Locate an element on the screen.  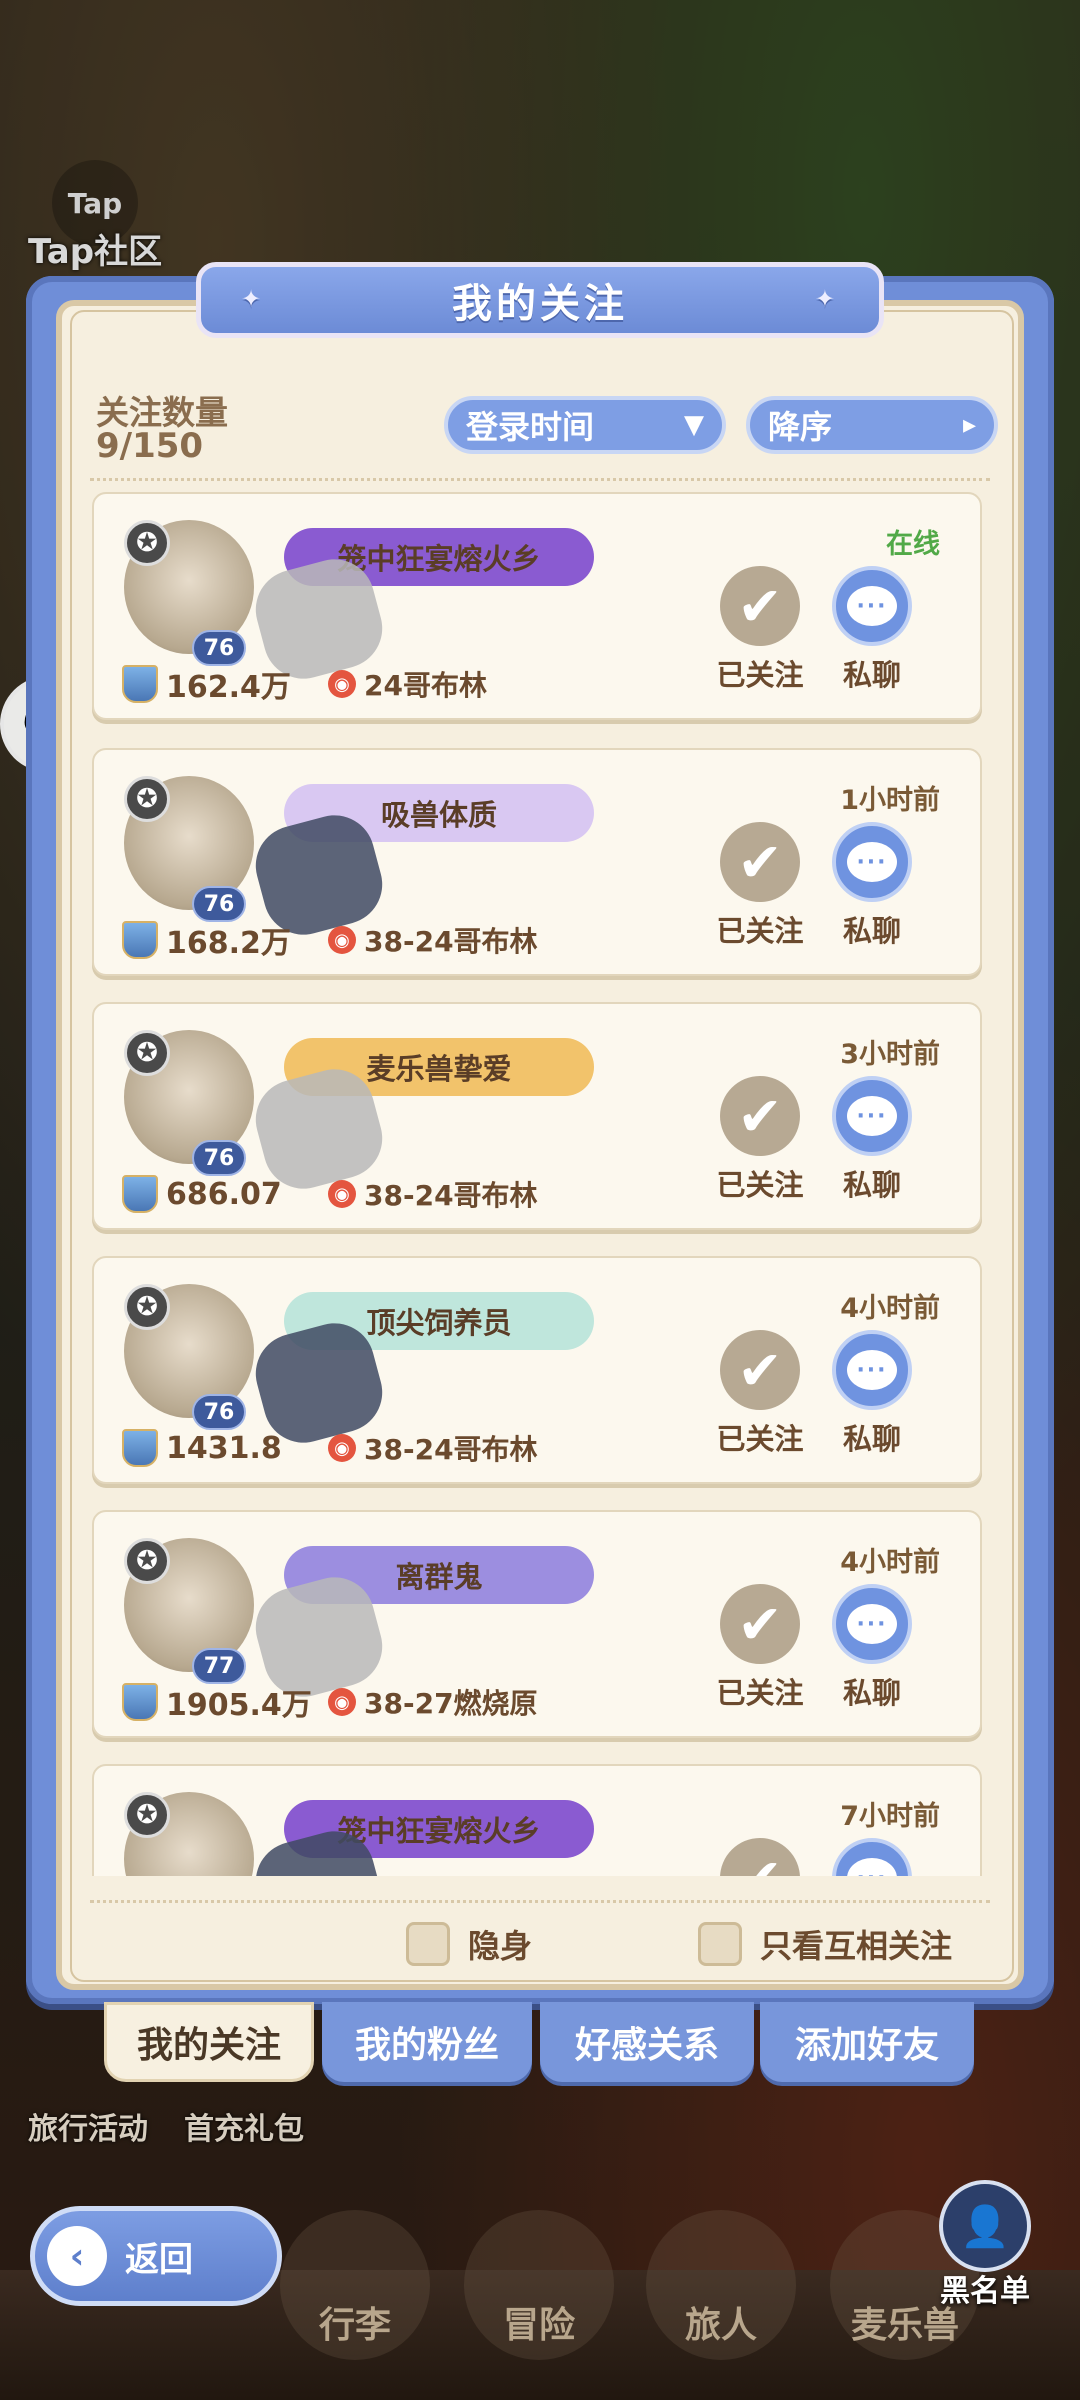
server-text: 38-27燃烧原 is located at coordinates (451, 1703).